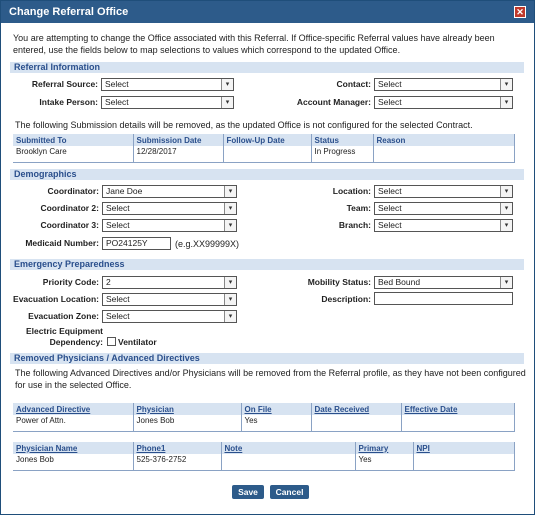 This screenshot has height=515, width=535. What do you see at coordinates (444, 140) in the screenshot?
I see `col-reason: Reason` at bounding box center [444, 140].